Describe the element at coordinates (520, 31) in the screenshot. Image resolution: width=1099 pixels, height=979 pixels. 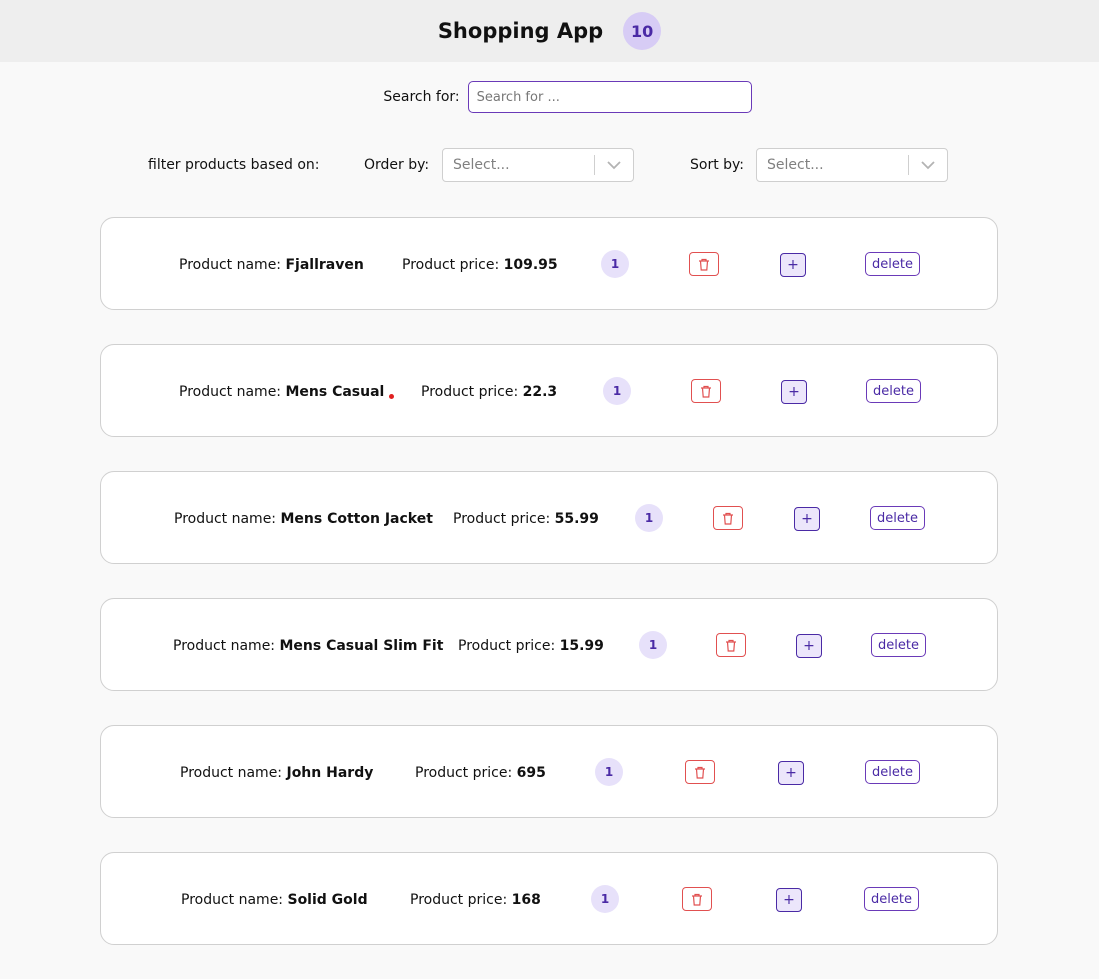
I see `app-title: Shopping App` at that location.